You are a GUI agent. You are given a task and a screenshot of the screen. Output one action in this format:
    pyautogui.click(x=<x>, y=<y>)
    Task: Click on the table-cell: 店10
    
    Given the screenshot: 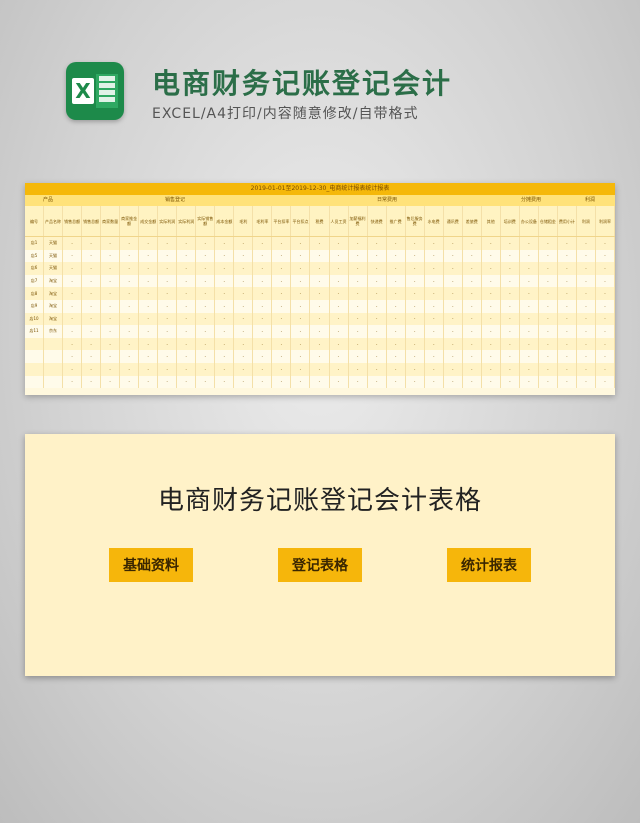 What is the action you would take?
    pyautogui.click(x=35, y=319)
    